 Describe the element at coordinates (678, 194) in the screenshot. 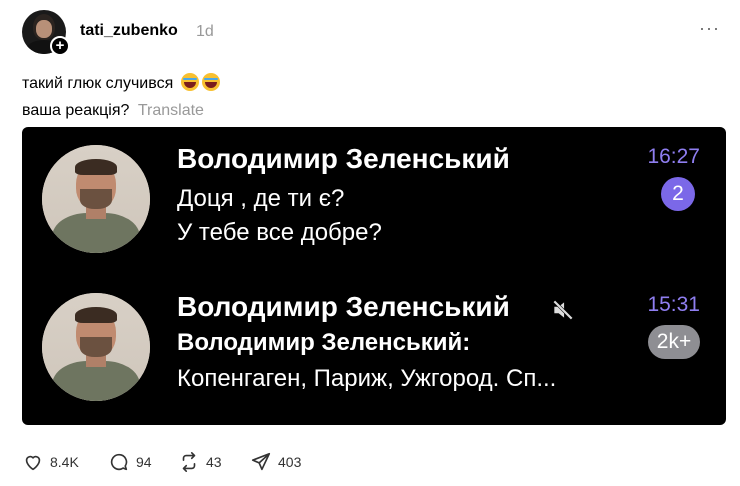

I see `unread-count-badge: 2` at that location.